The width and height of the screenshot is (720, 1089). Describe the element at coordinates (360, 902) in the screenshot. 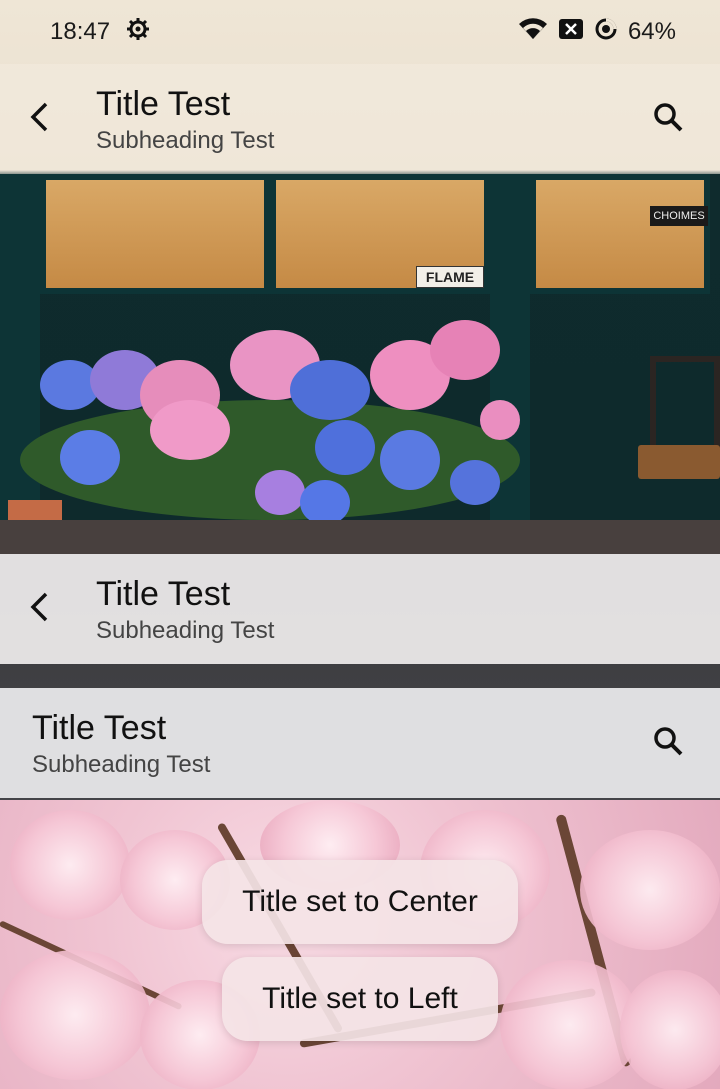

I see `toast-title-center: Title set to Center` at that location.